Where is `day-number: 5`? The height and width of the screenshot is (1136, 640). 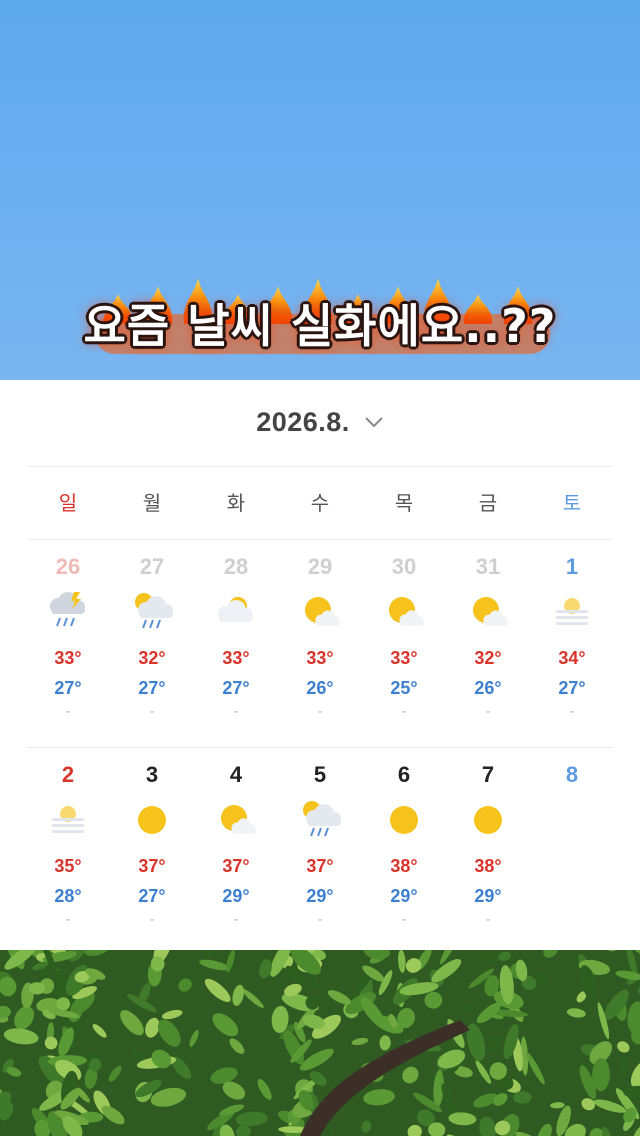
day-number: 5 is located at coordinates (320, 774).